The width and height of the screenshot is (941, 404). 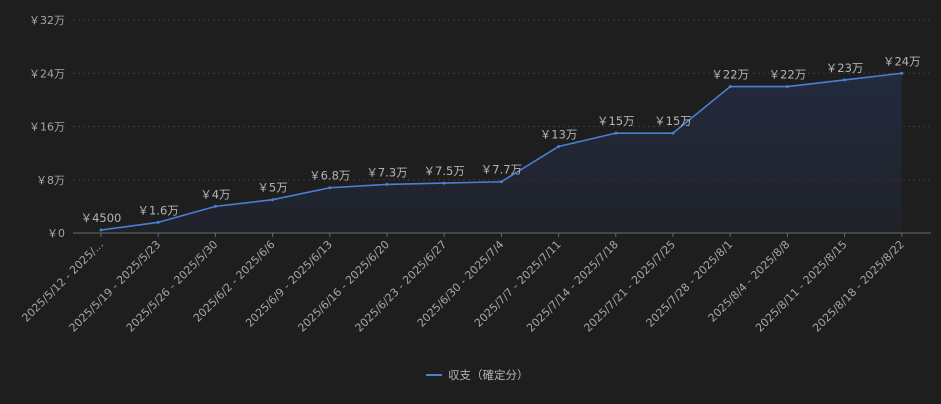 I want to click on y-tick-label: ￥8万, so click(x=50, y=180).